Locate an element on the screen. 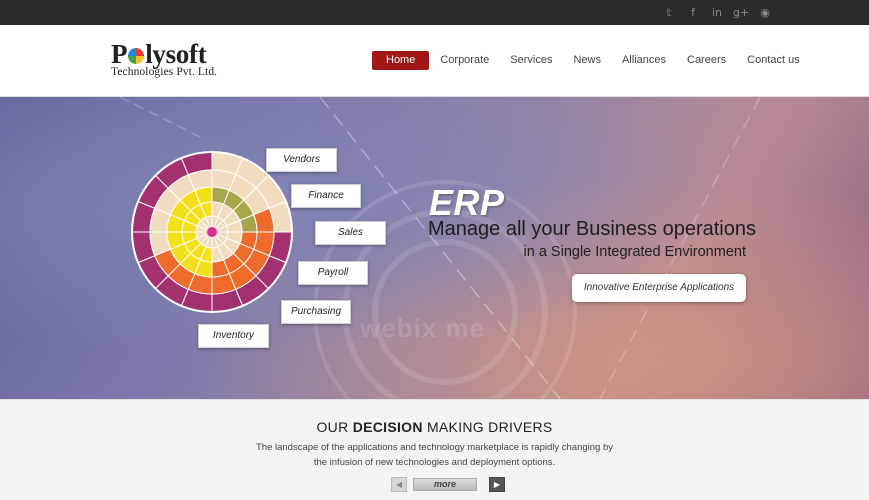 This screenshot has height=500, width=869. social-links: 𝕥 f in g+ ◉ is located at coordinates (717, 12).